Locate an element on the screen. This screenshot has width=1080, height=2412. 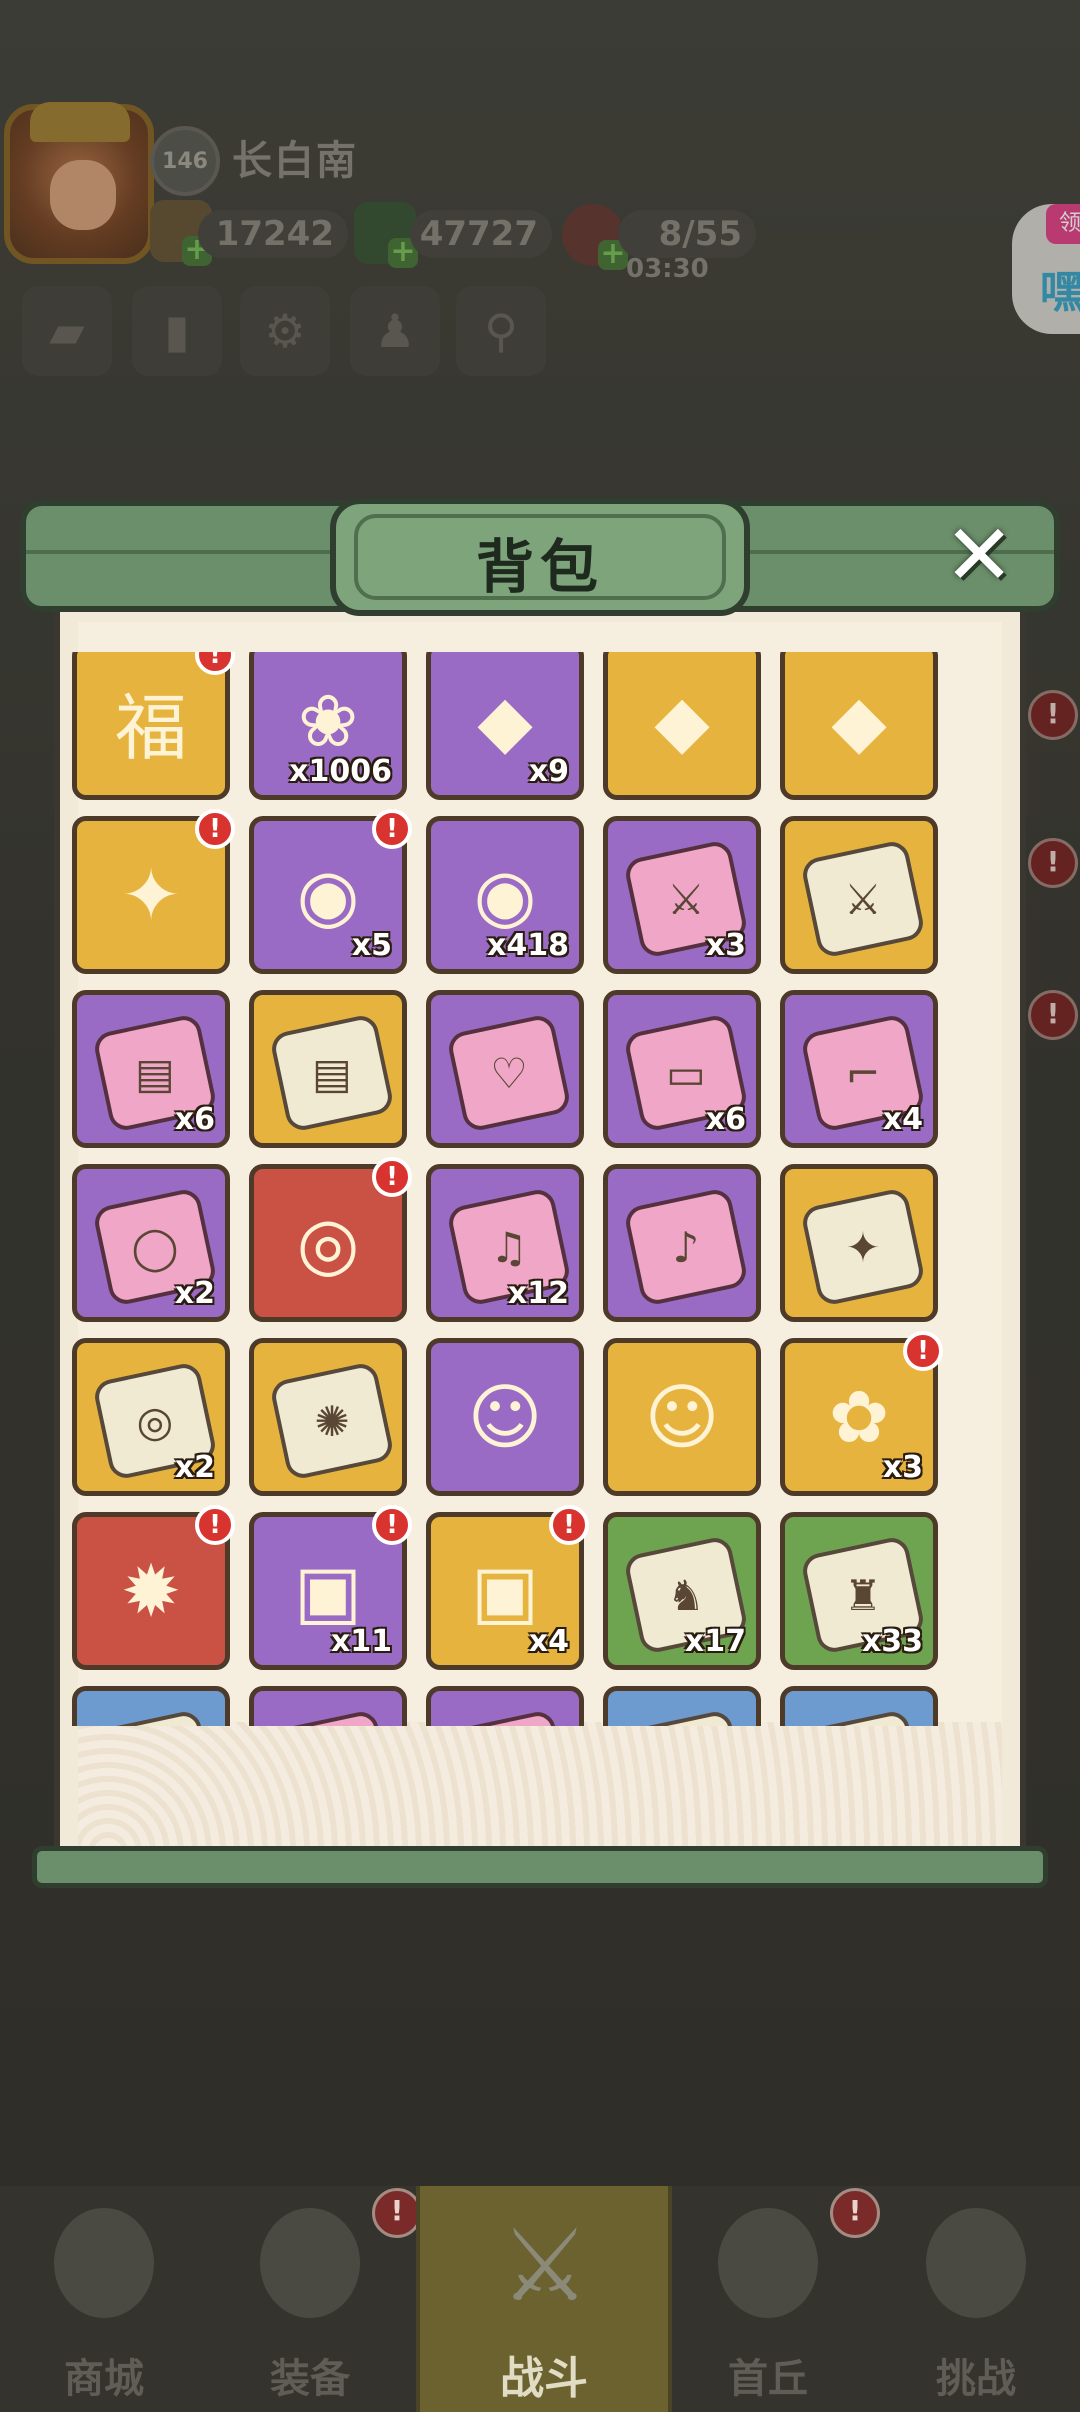
sword-fragment-icon: ⚔ is located at coordinates (863, 899).